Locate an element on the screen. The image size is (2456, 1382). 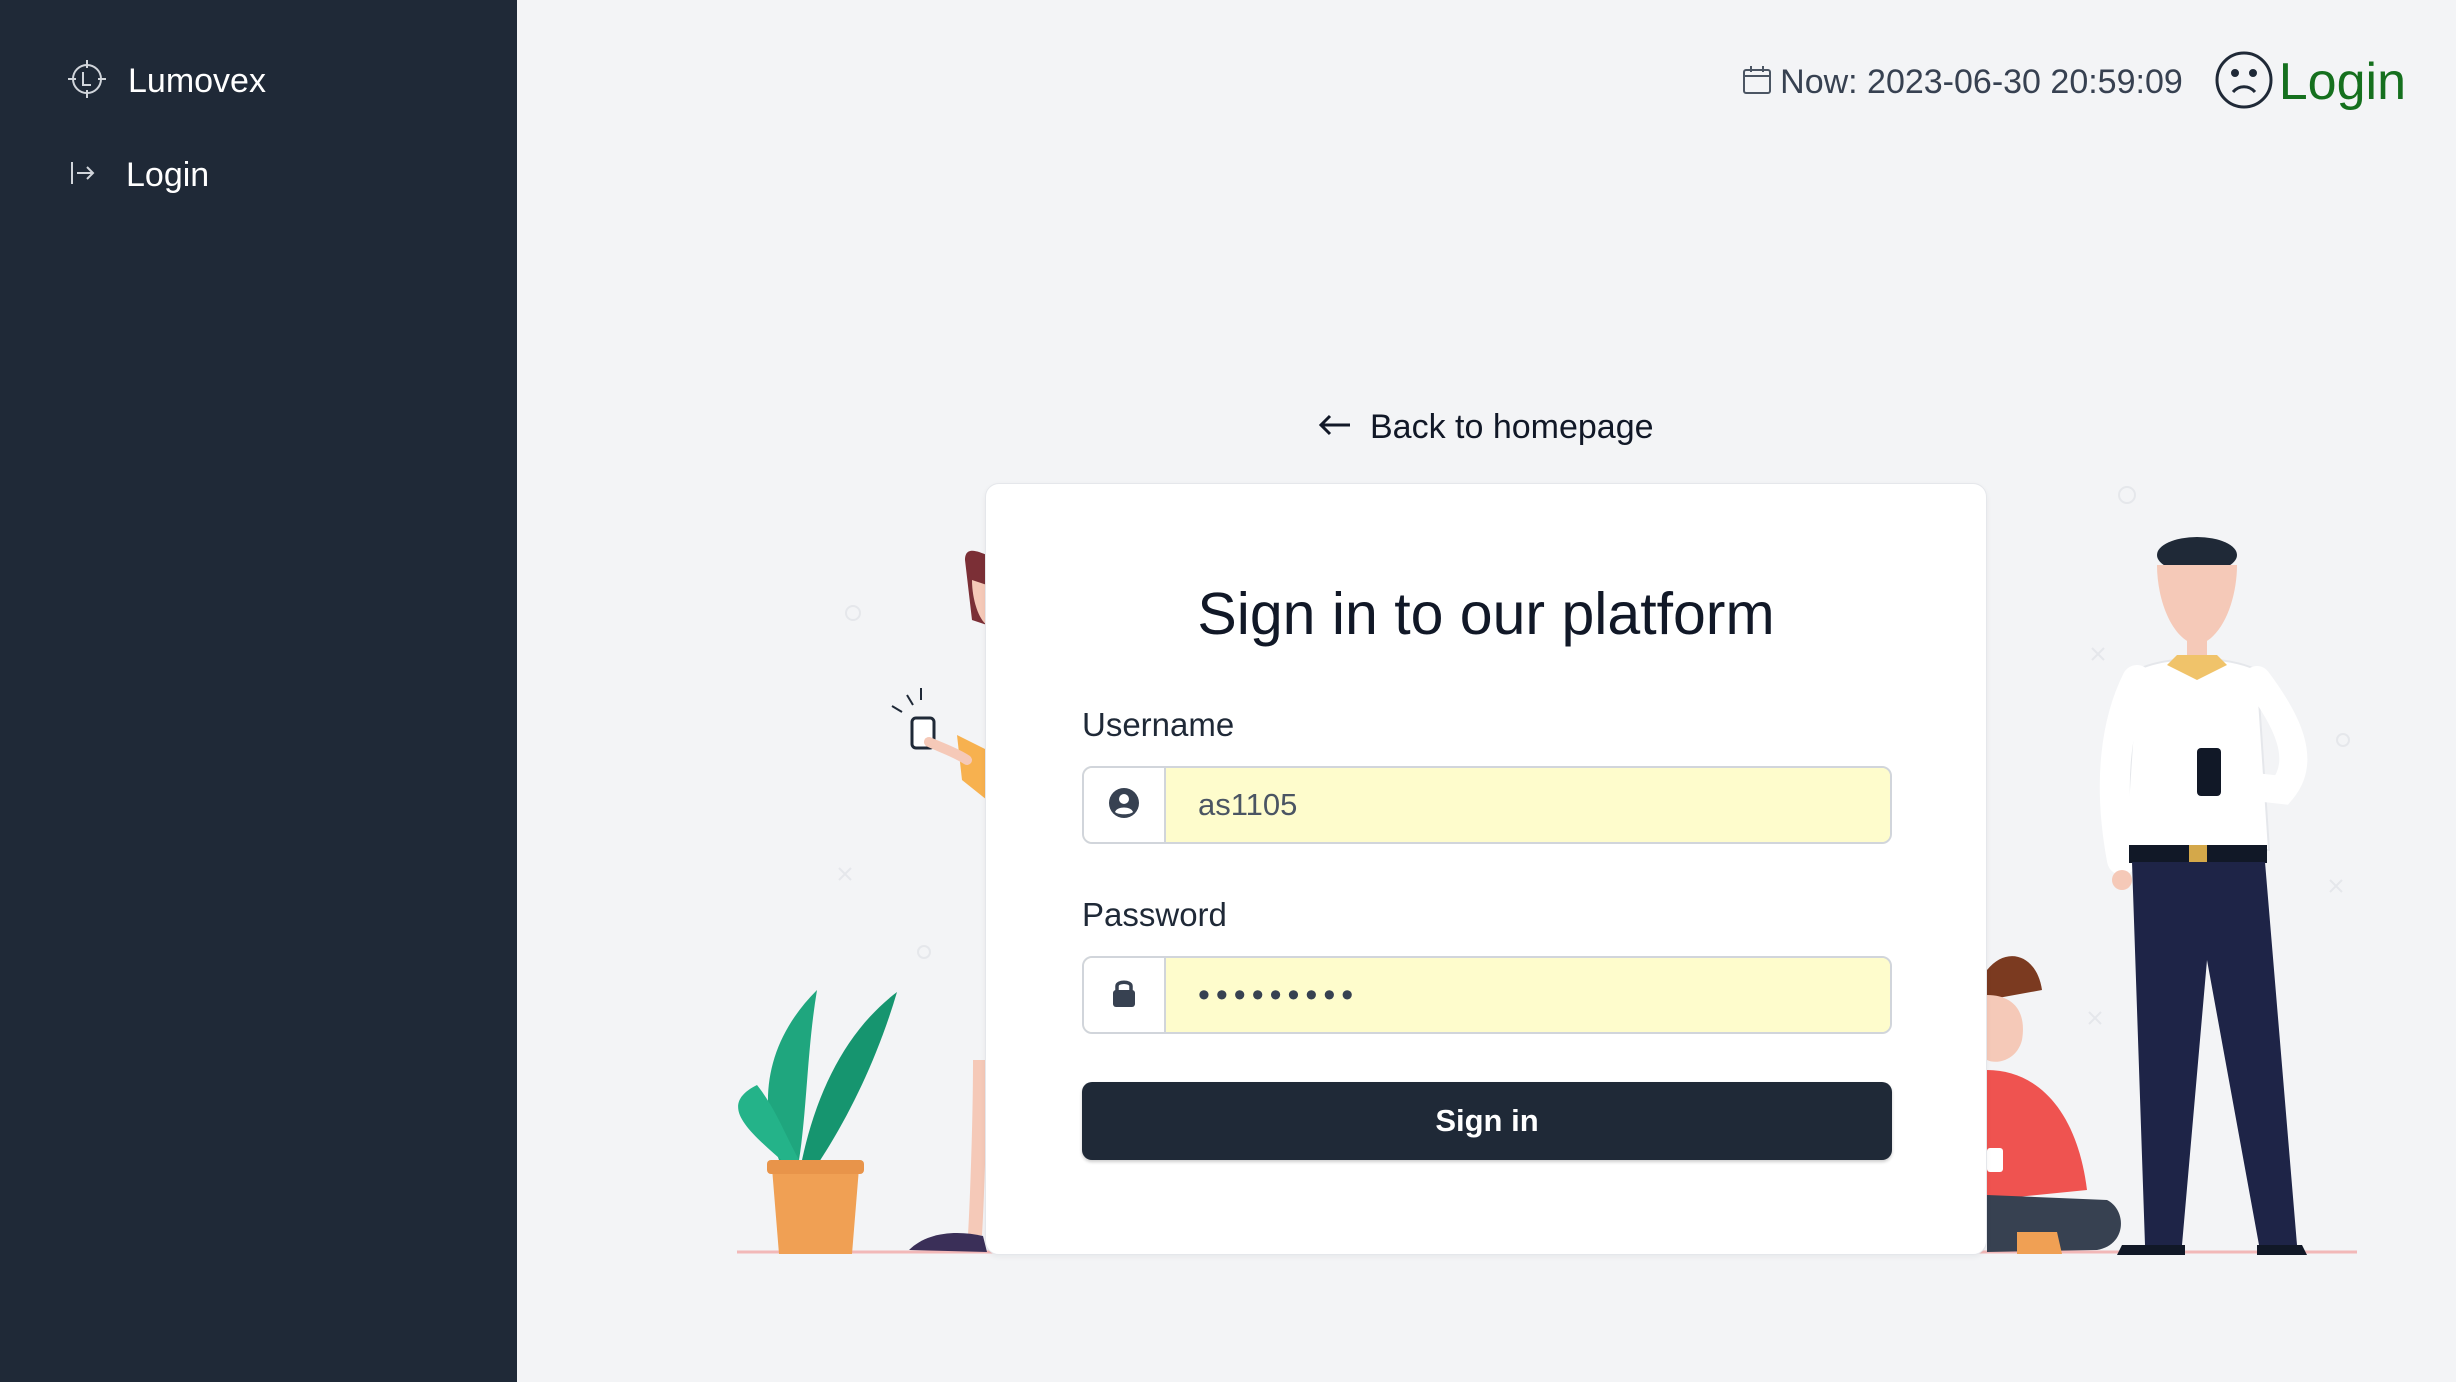
back-to-homepage-link: Back to homepage is located at coordinates (1486, 427).